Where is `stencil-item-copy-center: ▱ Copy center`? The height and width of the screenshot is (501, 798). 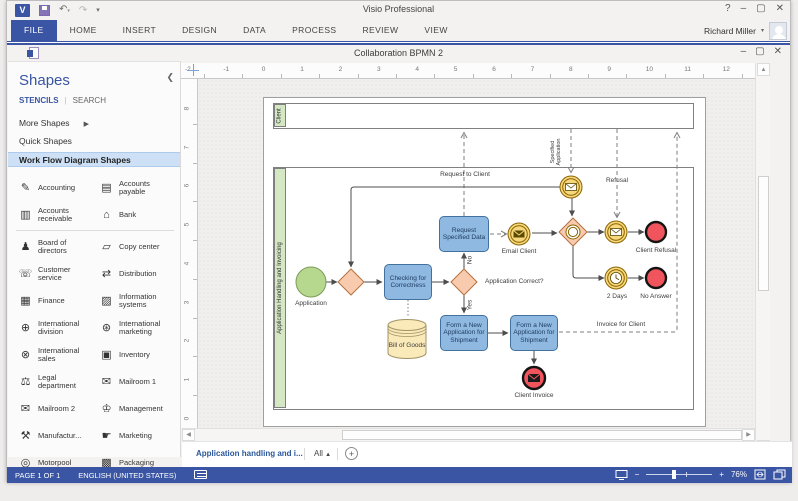
stencil-item-copy-center: ▱ Copy center is located at coordinates (135, 246).